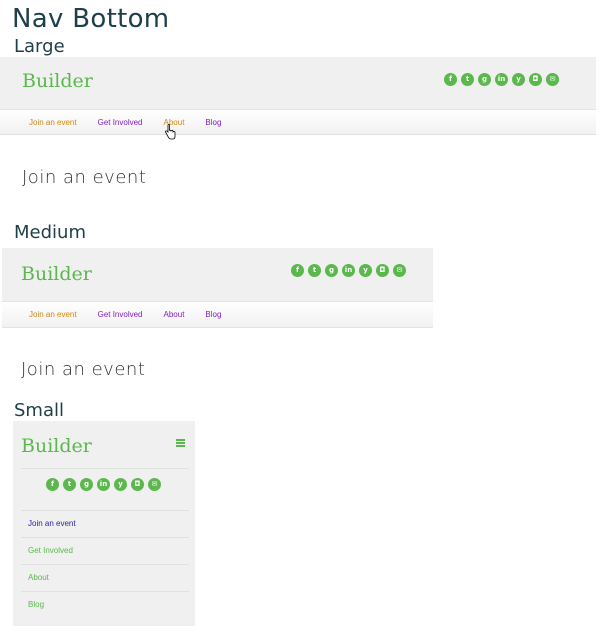 Image resolution: width=600 pixels, height=632 pixels. I want to click on large-nav: Join an event Get Involved About Blog, so click(298, 122).